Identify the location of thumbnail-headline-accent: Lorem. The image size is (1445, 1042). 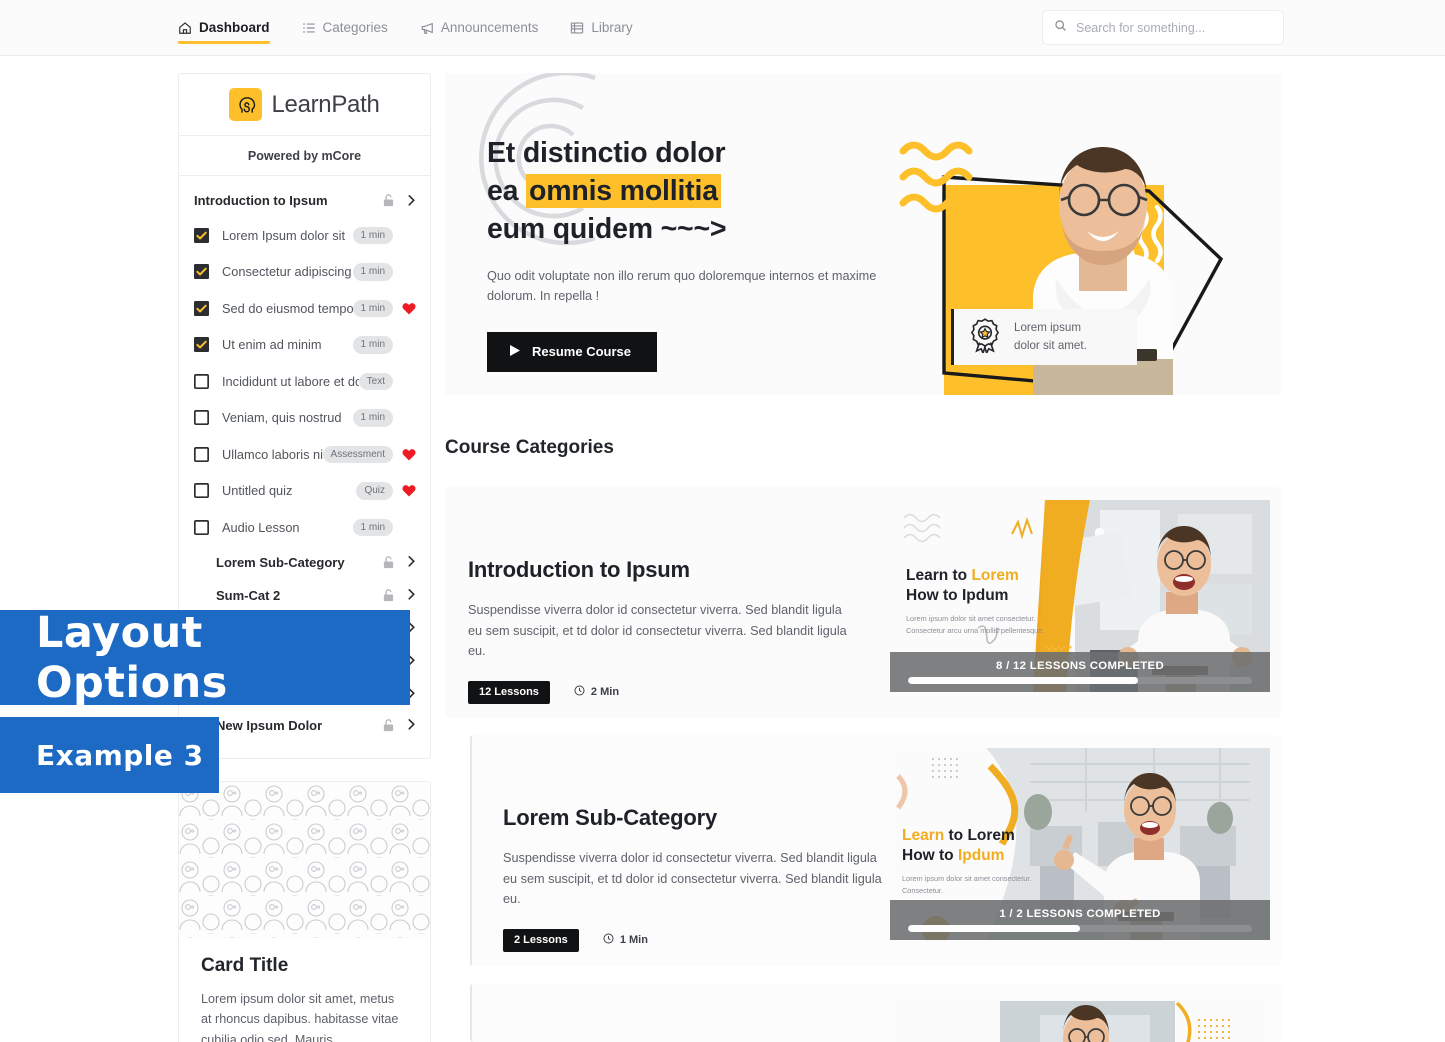
(995, 575).